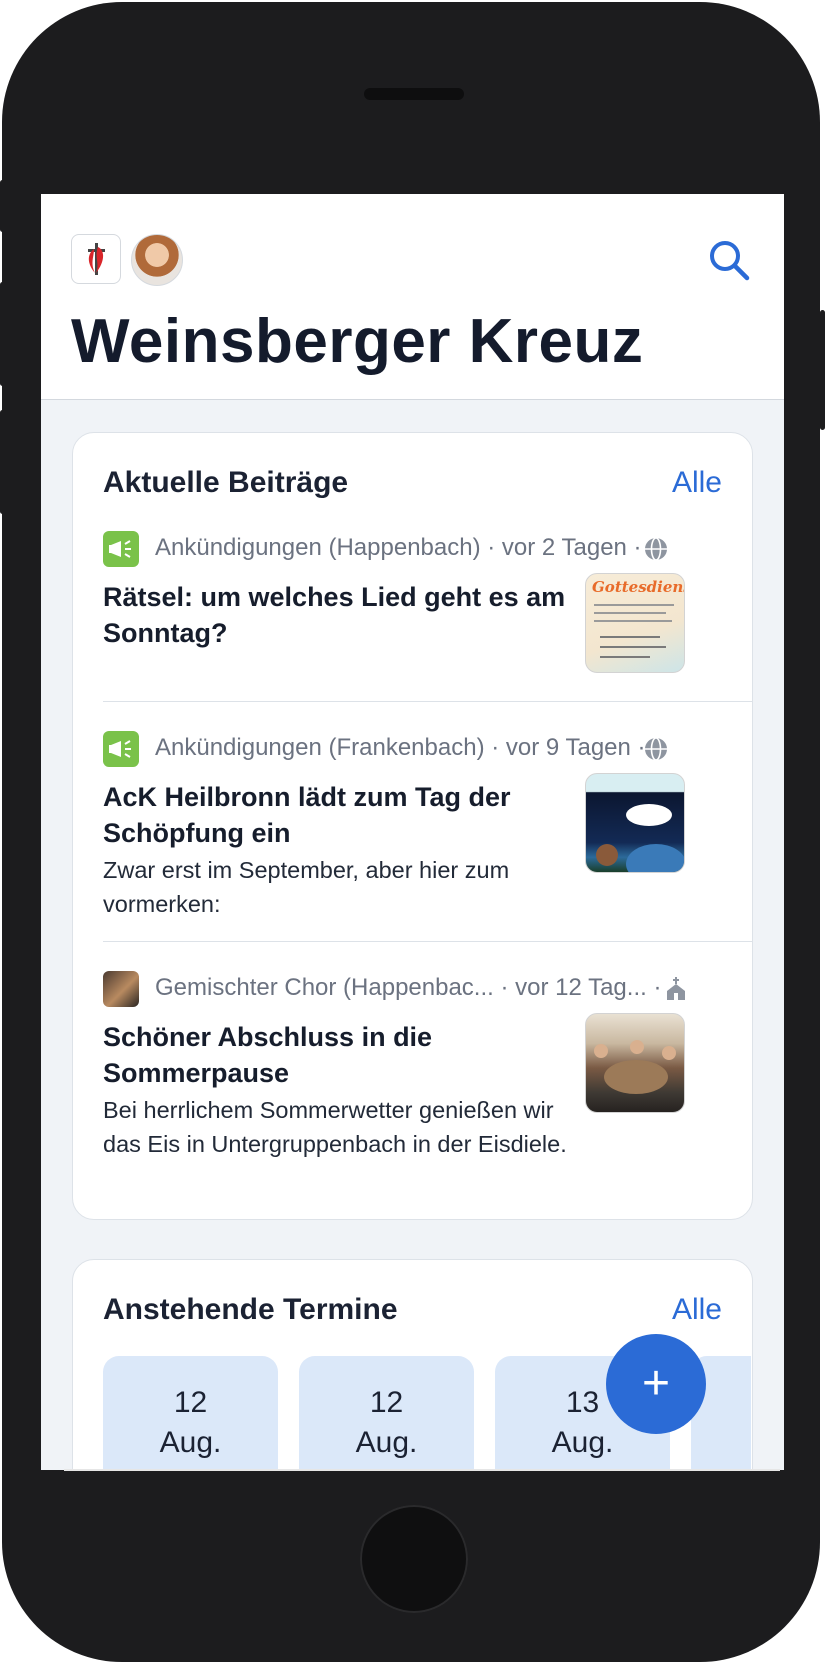  What do you see at coordinates (250, 1309) in the screenshot?
I see `events-section-title: Anstehende Termine` at bounding box center [250, 1309].